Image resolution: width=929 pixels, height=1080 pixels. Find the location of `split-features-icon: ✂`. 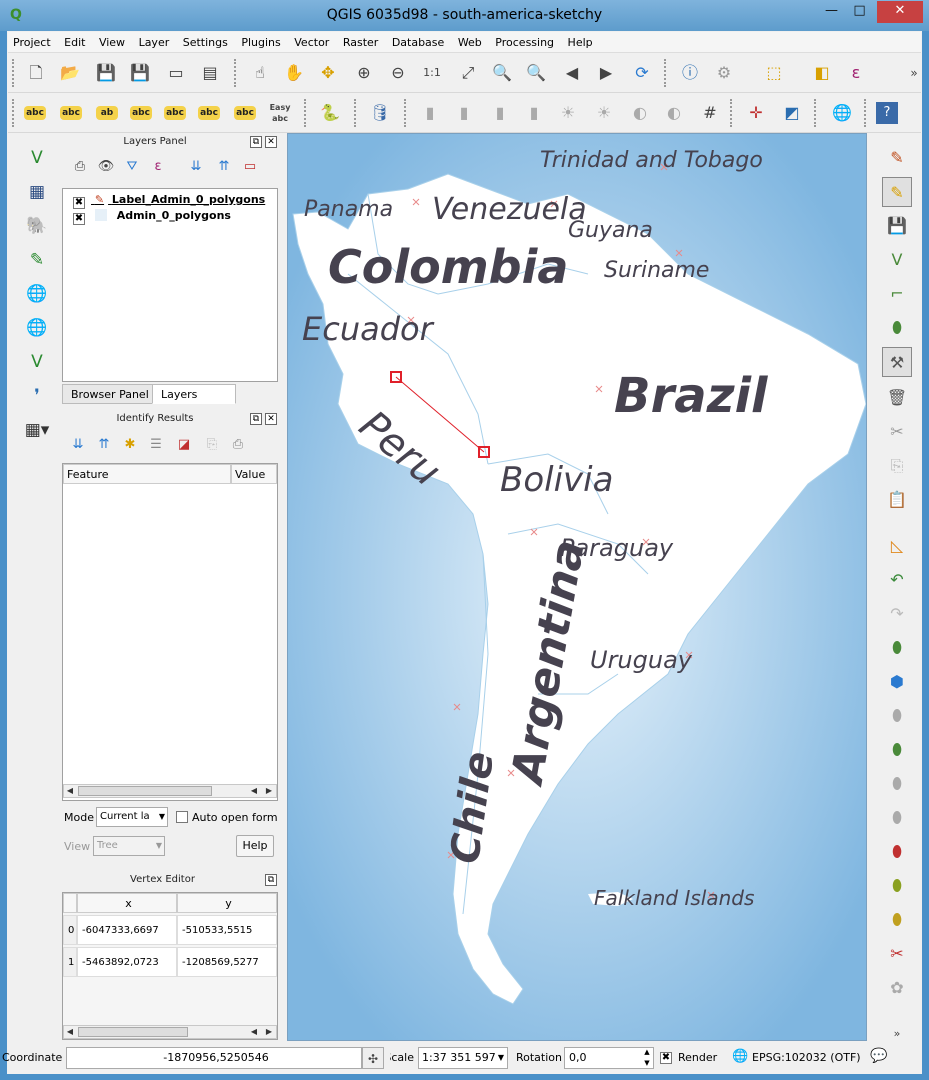

split-features-icon: ✂ is located at coordinates (897, 954).